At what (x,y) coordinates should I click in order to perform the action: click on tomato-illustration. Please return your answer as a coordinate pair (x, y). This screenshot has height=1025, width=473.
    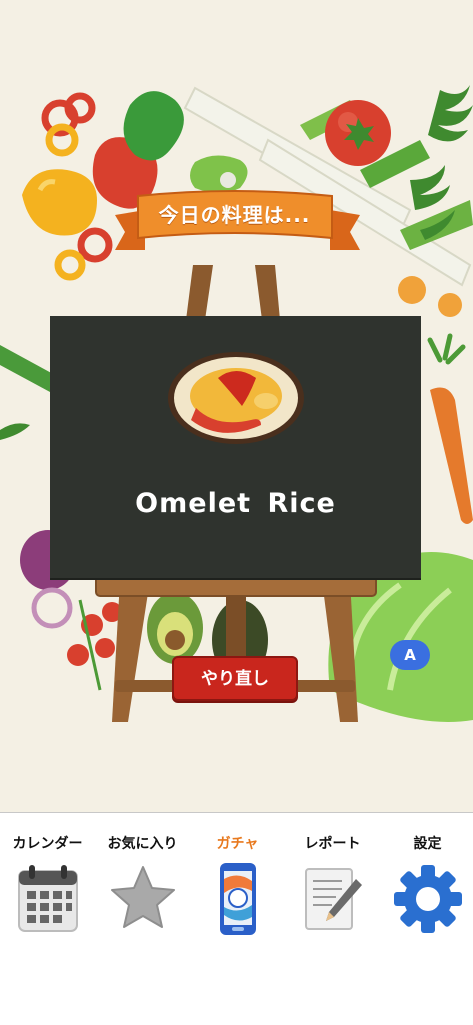
    Looking at the image, I should click on (358, 133).